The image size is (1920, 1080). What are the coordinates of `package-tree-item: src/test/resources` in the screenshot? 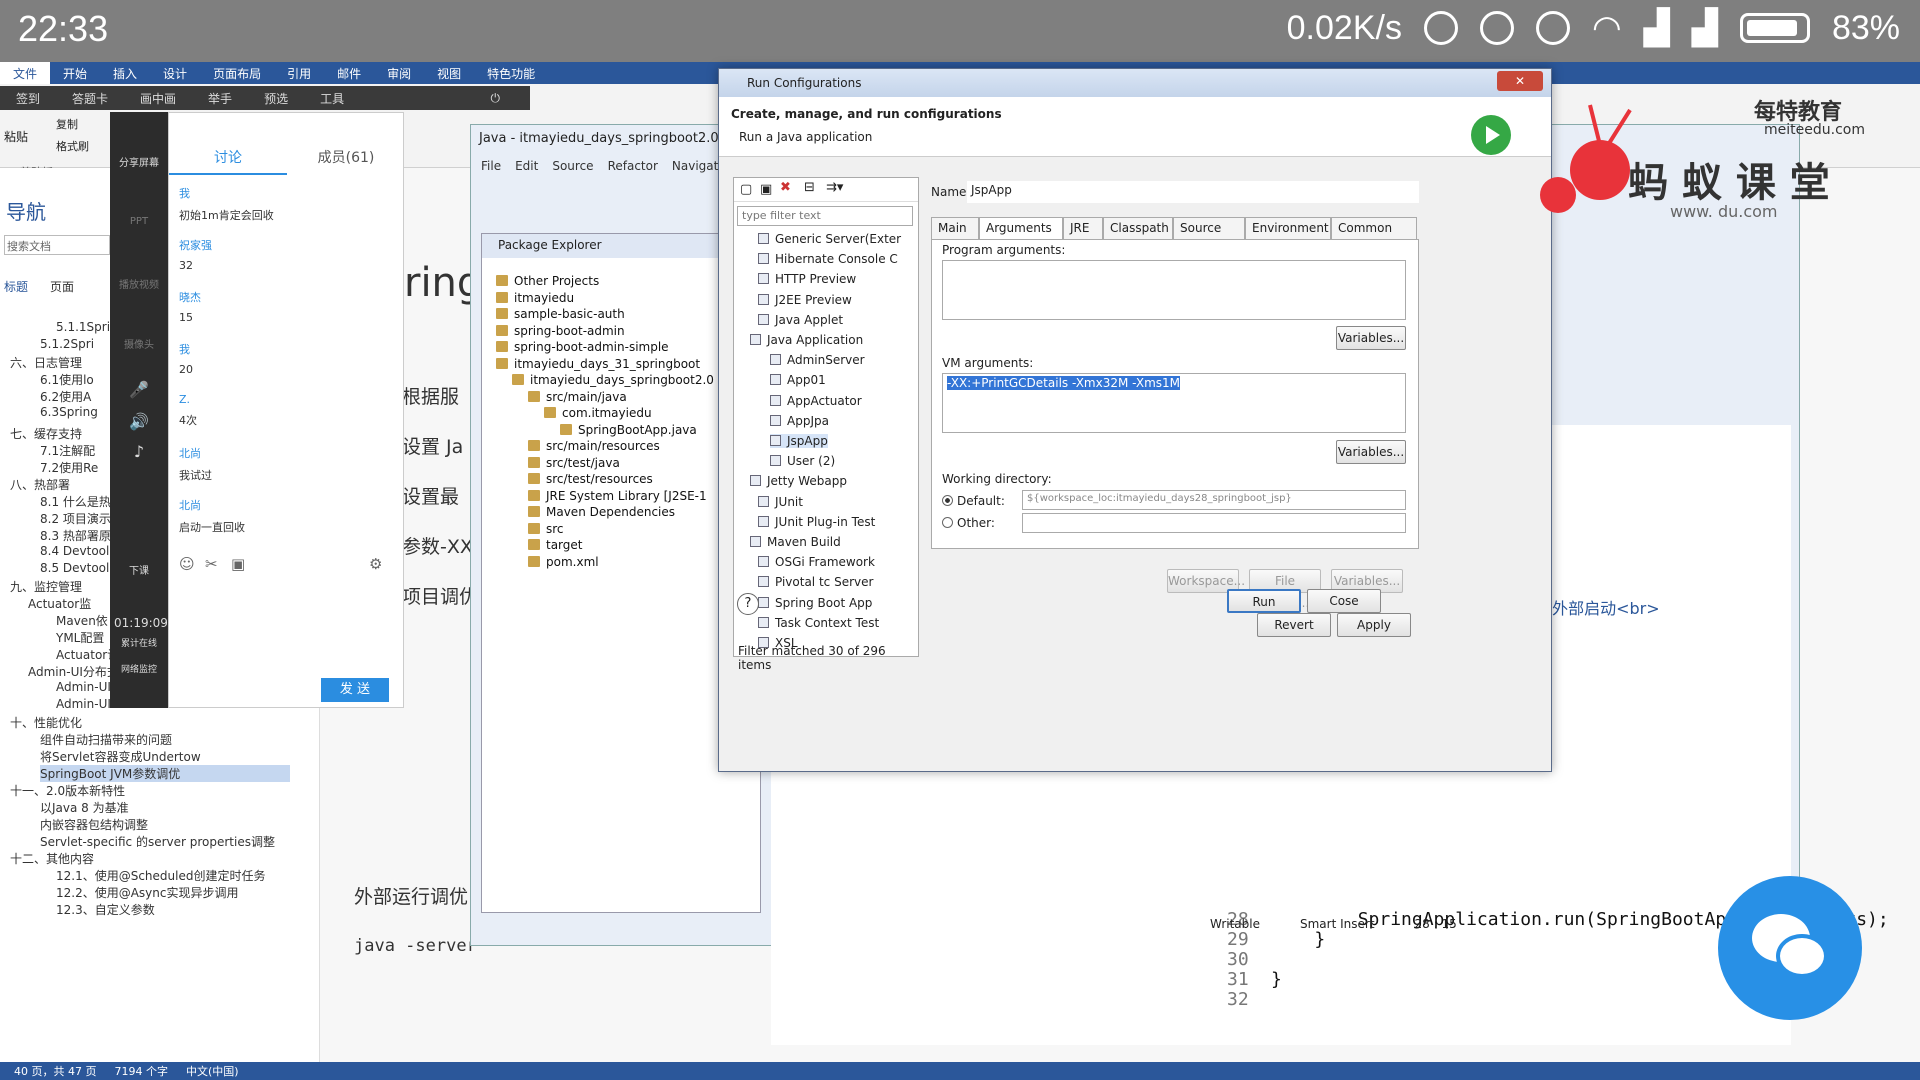 It's located at (590, 479).